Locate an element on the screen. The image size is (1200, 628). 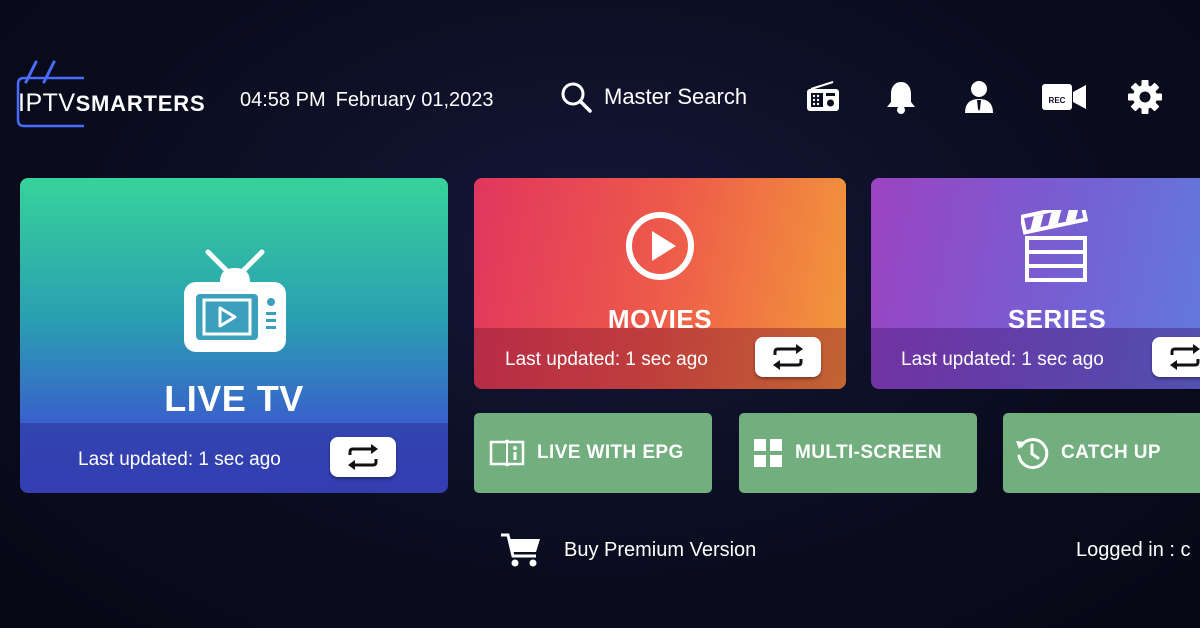
multi-screen-label: MULTI-SCREEN is located at coordinates (868, 452).